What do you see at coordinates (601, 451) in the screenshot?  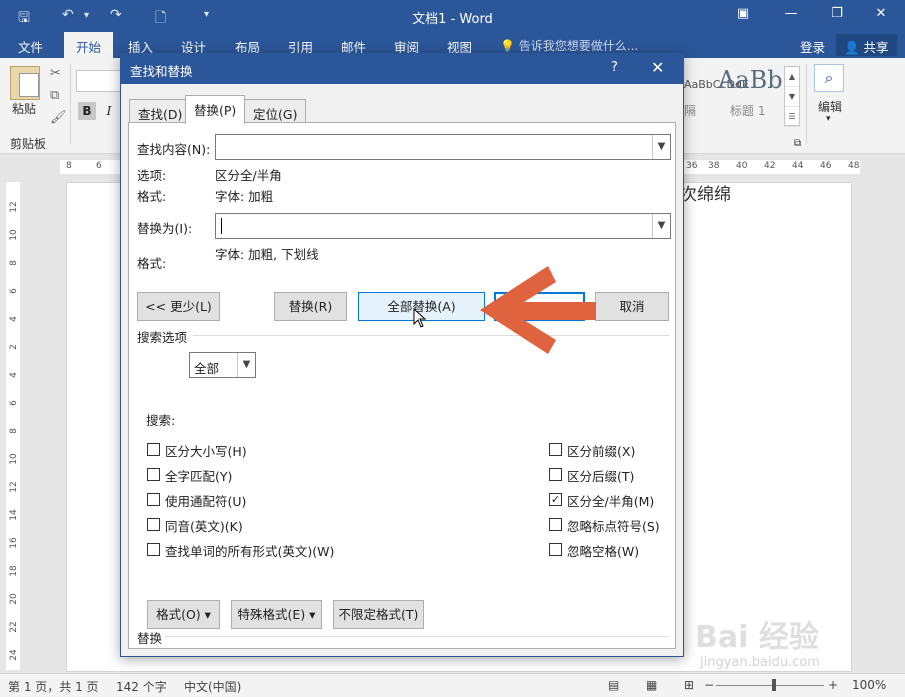 I see `checkbox-label: 区分前缀(X)` at bounding box center [601, 451].